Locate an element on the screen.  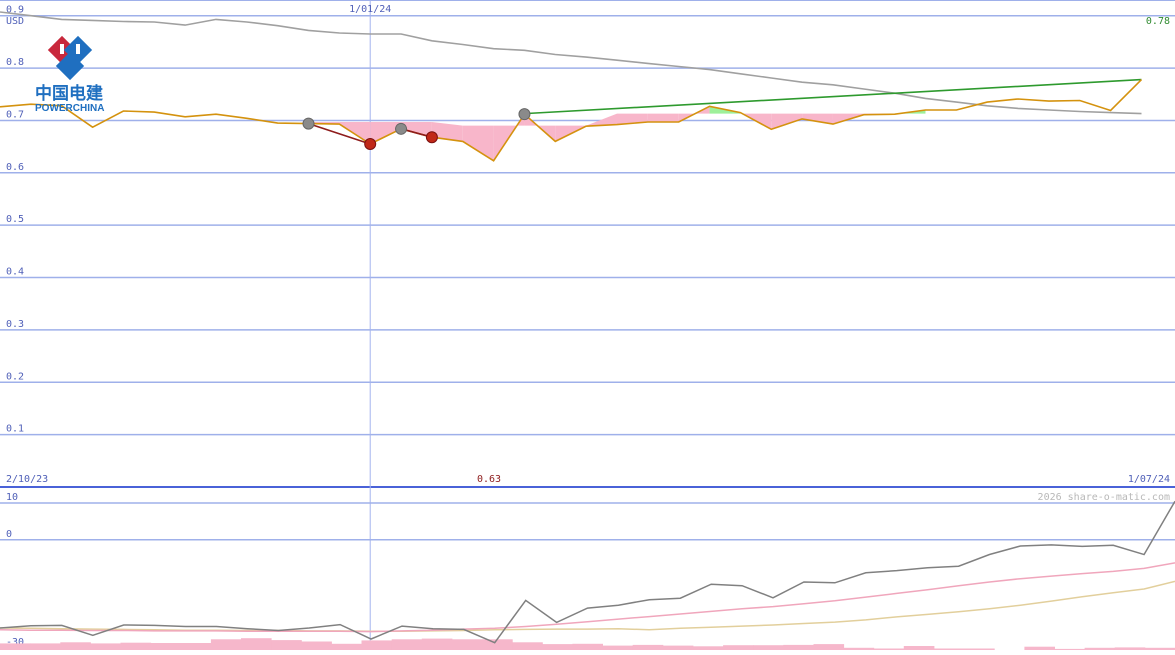
copyright-label: 2026 share-o-matic.com is located at coordinates (1104, 497).